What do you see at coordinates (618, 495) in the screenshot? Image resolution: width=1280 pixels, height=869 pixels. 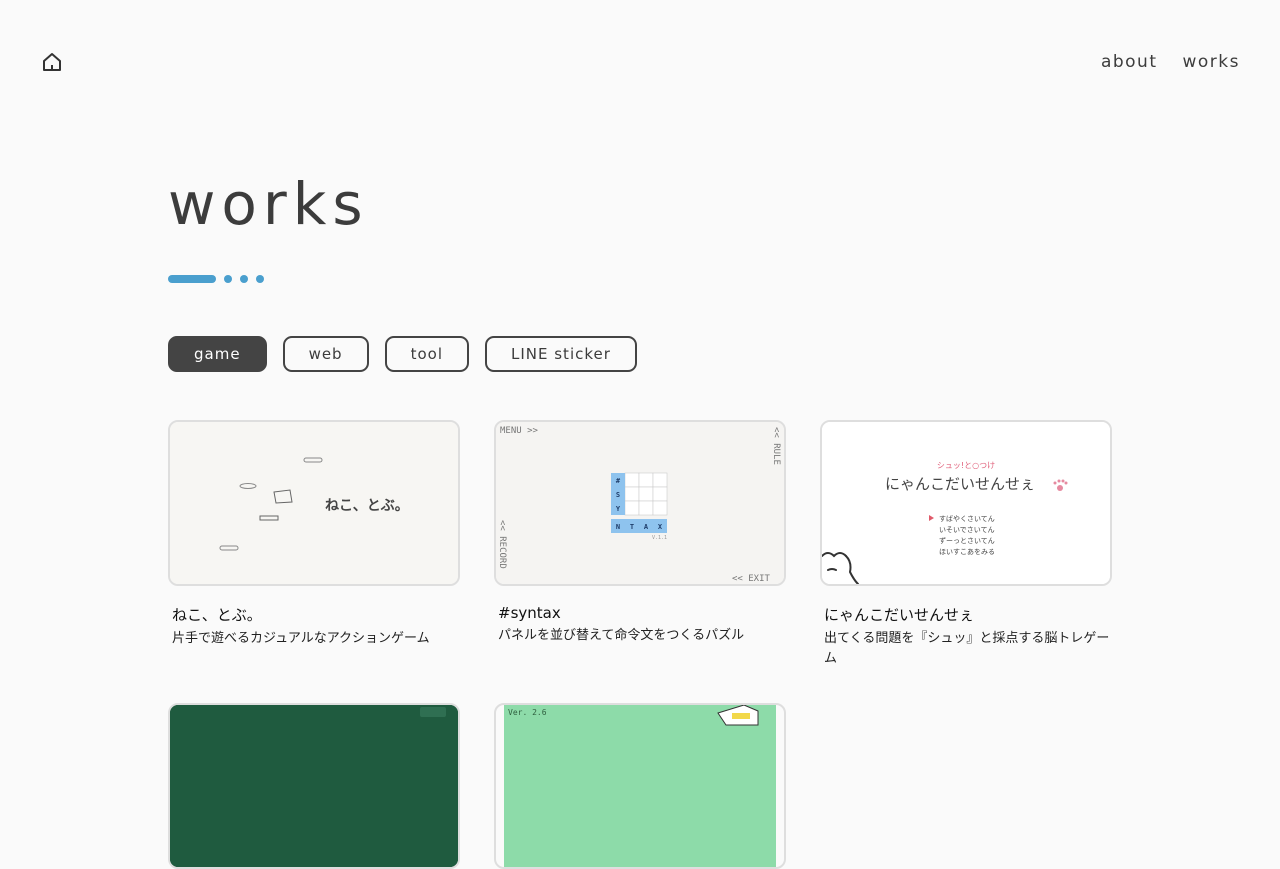 I see `tile-label: S` at bounding box center [618, 495].